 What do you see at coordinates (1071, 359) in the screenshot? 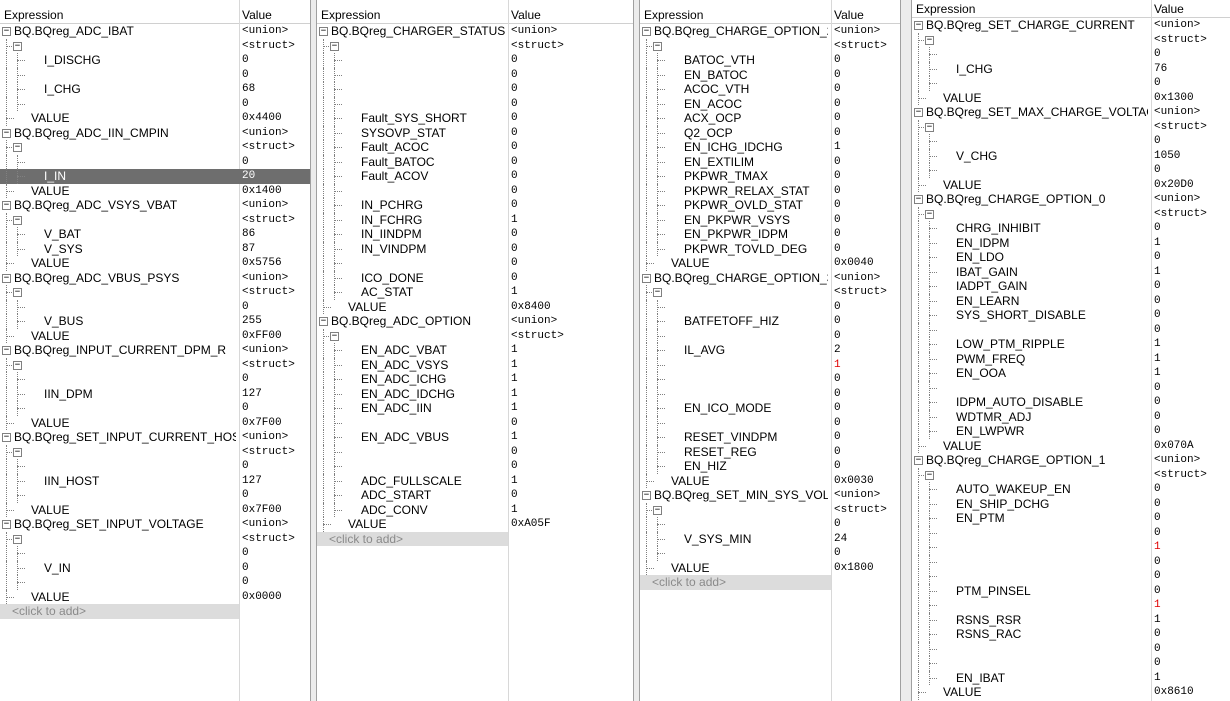
I see `watch-field-row: PWM_FREQ 1` at bounding box center [1071, 359].